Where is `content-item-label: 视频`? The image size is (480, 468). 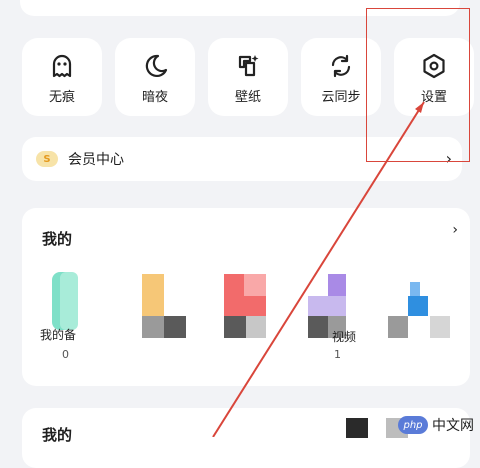
content-item-label: 视频 is located at coordinates (344, 337).